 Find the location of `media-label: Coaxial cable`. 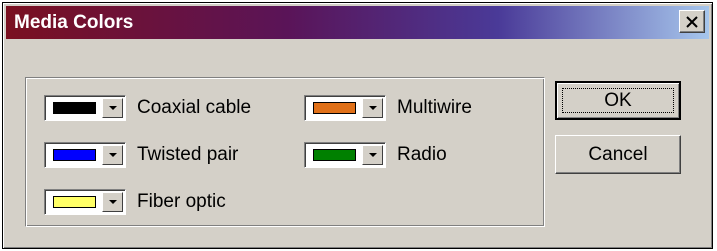

media-label: Coaxial cable is located at coordinates (194, 107).